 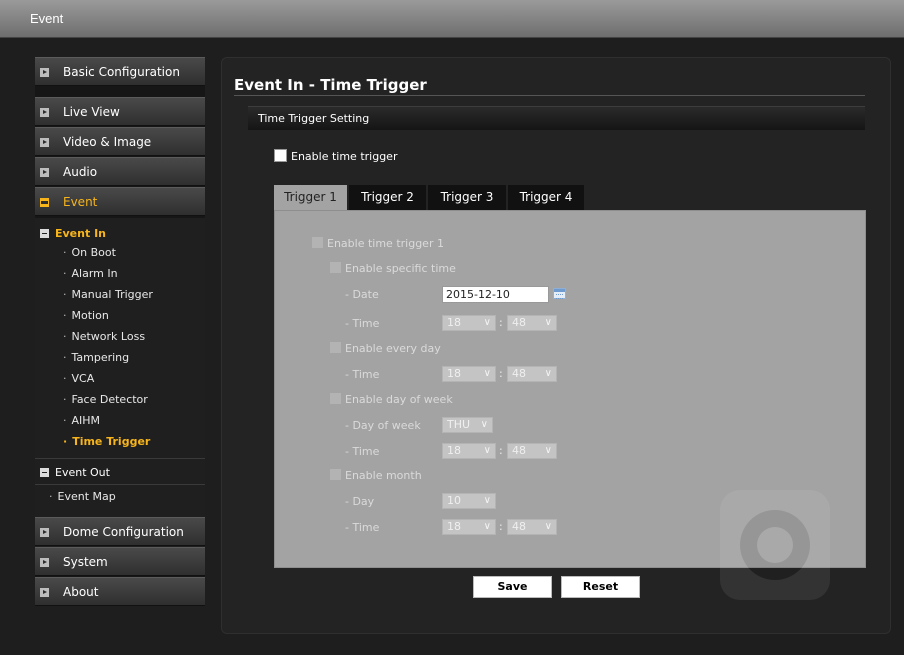 What do you see at coordinates (111, 441) in the screenshot?
I see `submenu-item-label: Time Trigger` at bounding box center [111, 441].